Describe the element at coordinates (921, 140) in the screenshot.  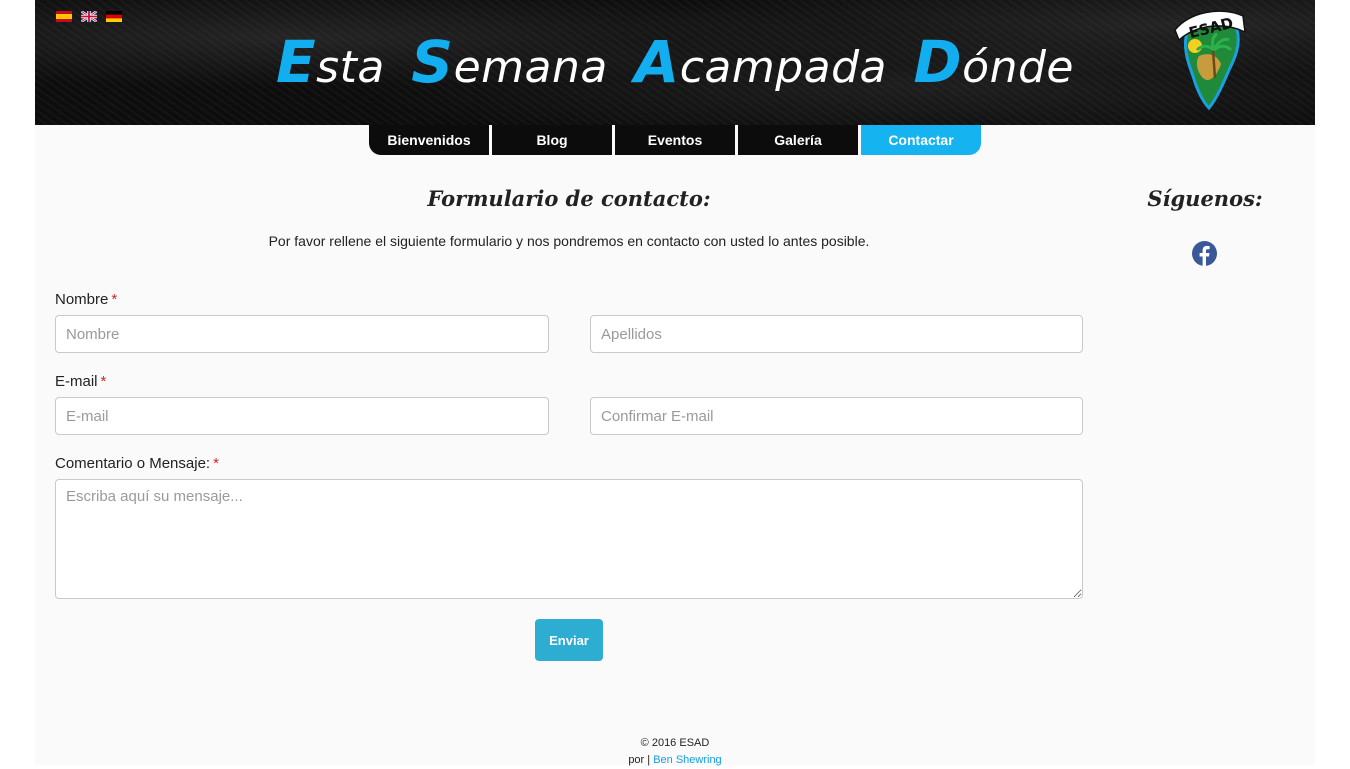
I see `nav-item-contactar: Contactar` at that location.